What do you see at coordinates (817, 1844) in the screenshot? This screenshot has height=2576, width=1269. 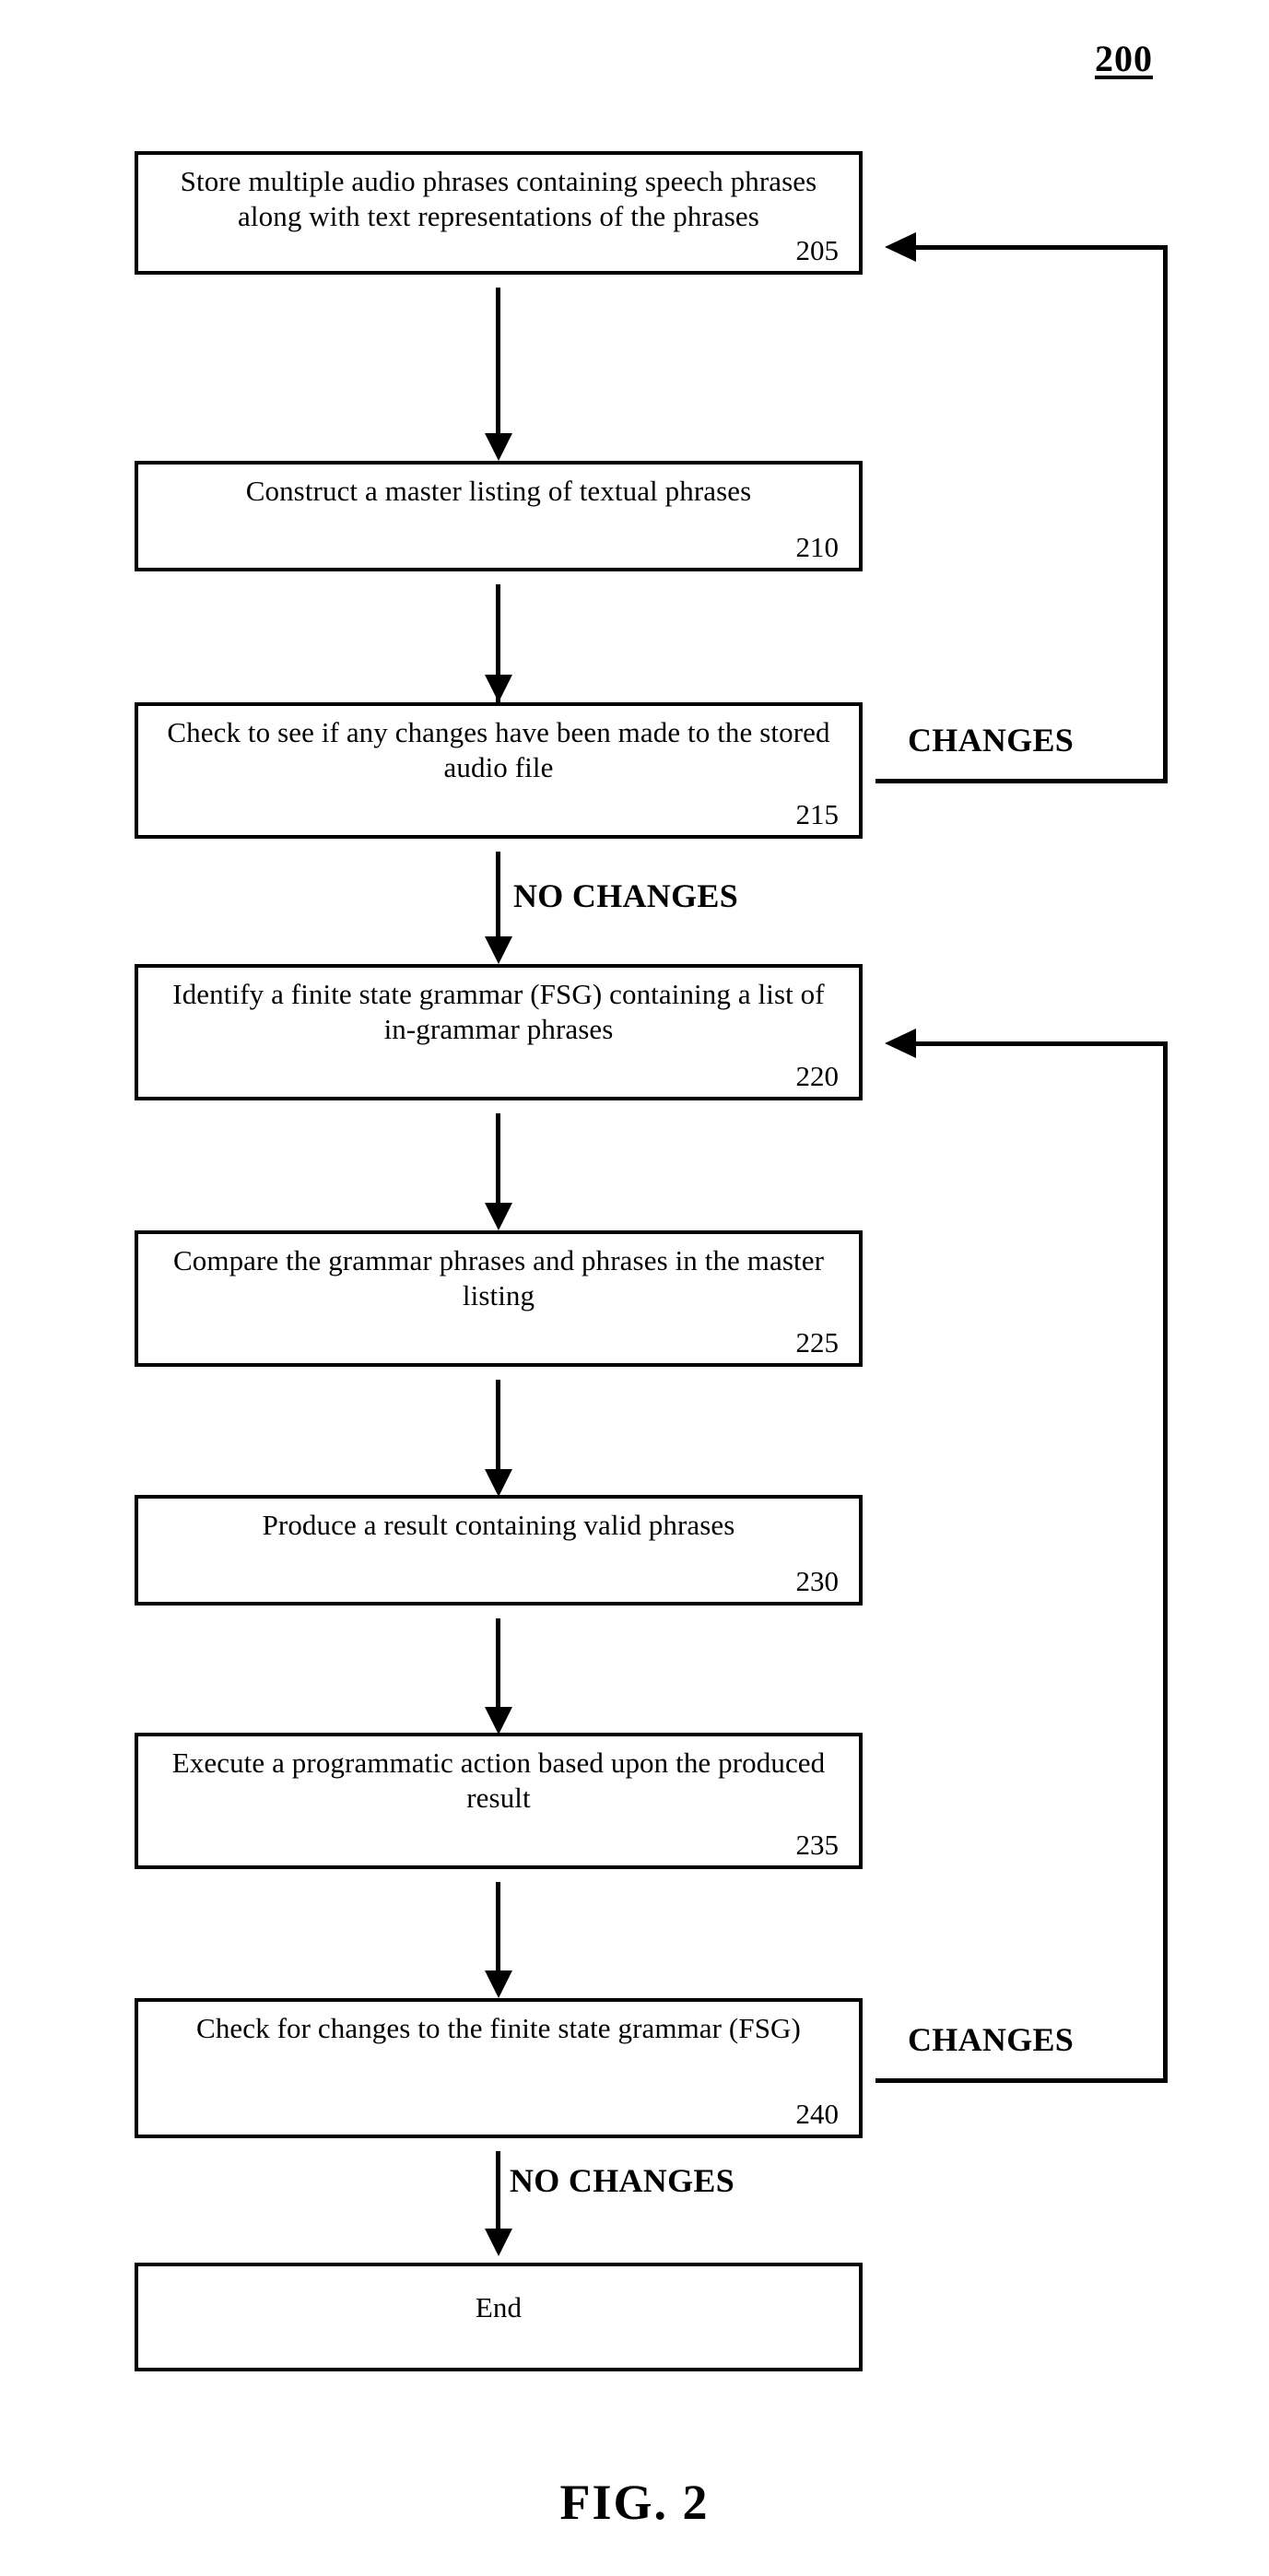 I see `process-box-235-ref: 235` at bounding box center [817, 1844].